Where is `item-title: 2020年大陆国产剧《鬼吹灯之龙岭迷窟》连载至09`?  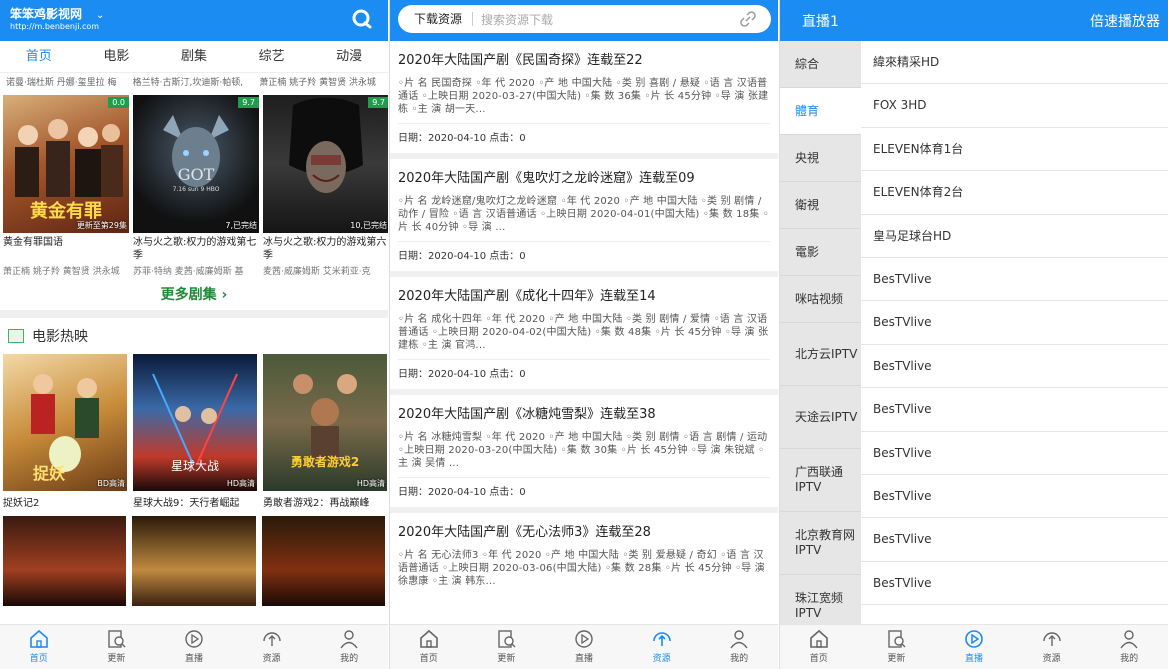
item-title: 2020年大陆国产剧《鬼吹灯之龙岭迷窟》连载至09 is located at coordinates (584, 174).